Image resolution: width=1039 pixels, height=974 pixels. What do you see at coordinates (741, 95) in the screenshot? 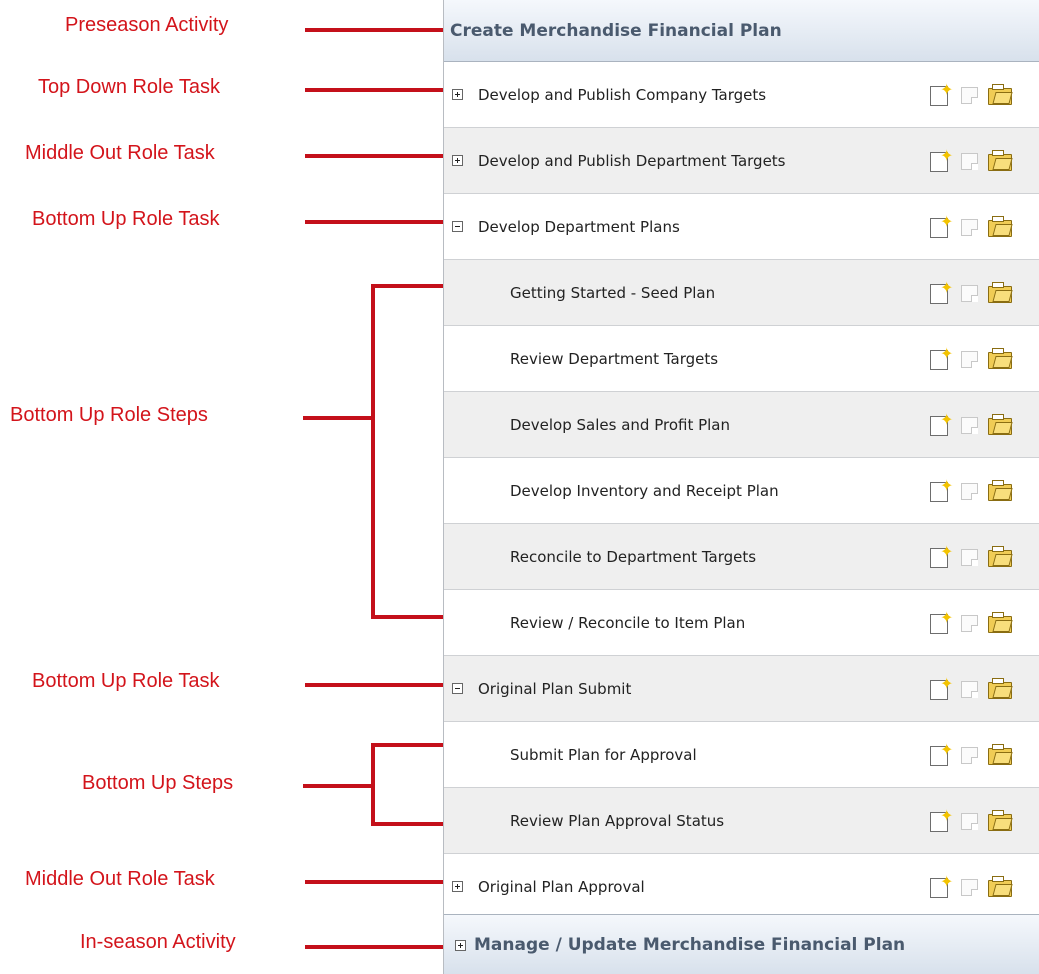
I see `task-row: Develop and Publish Company Targets ✦` at bounding box center [741, 95].